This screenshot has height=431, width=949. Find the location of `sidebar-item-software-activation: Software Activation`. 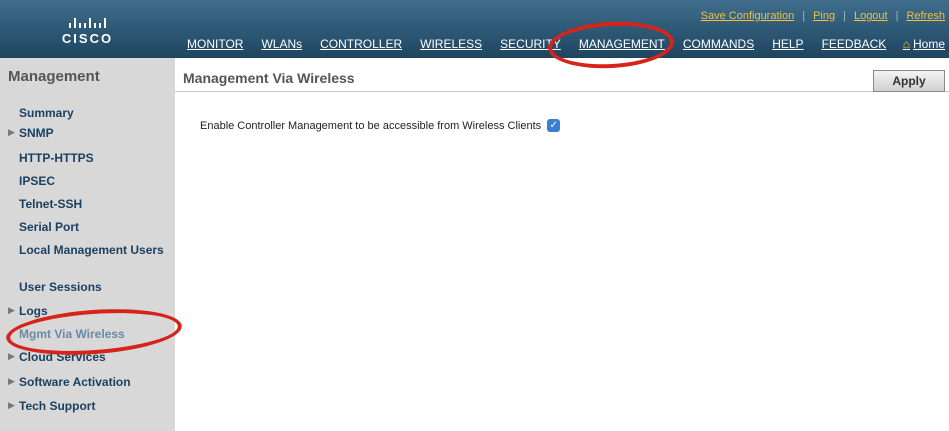

sidebar-item-software-activation: Software Activation is located at coordinates (75, 382).